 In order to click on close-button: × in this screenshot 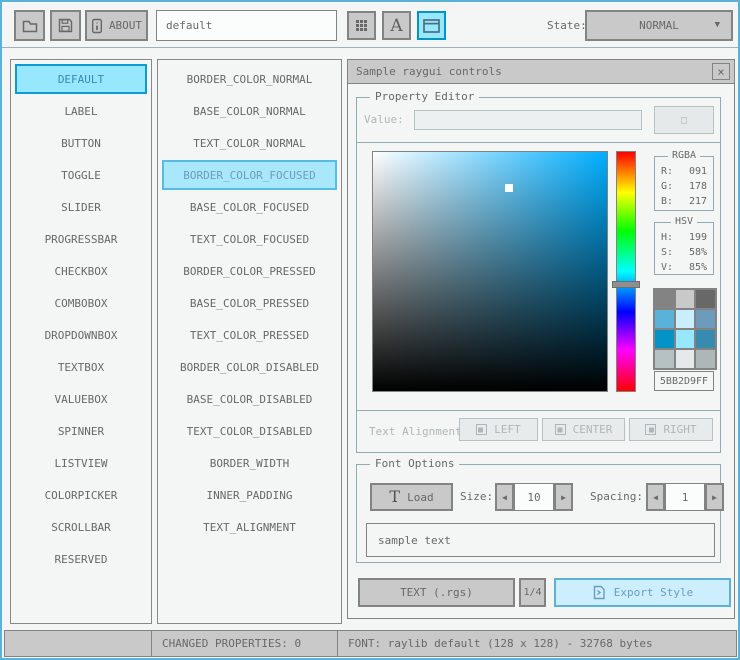, I will do `click(721, 71)`.